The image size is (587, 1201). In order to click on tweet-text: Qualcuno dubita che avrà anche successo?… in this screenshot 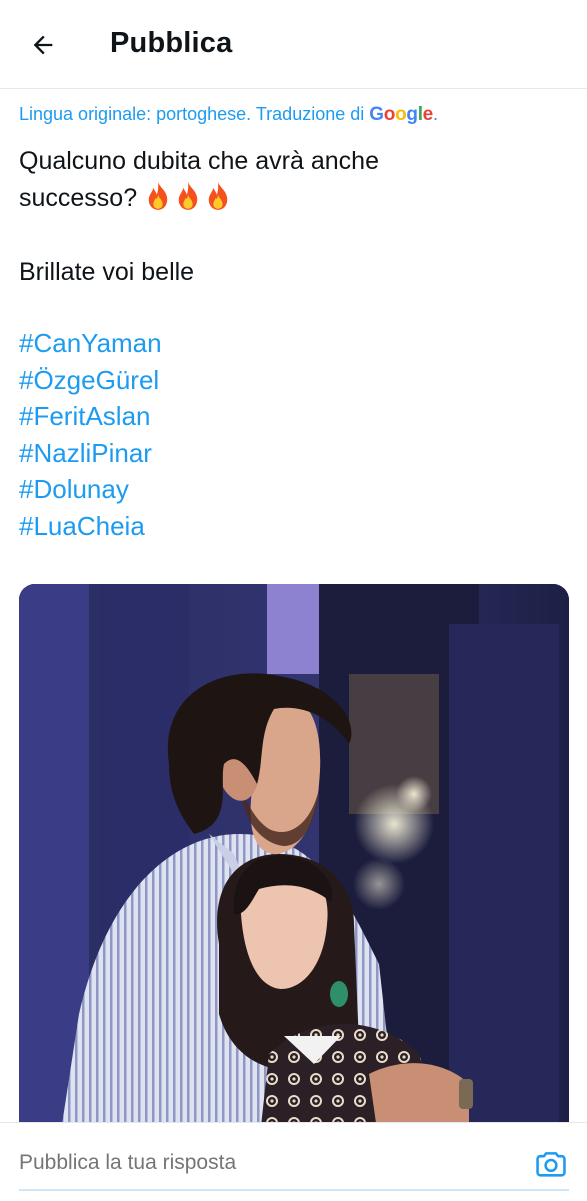, I will do `click(291, 217)`.